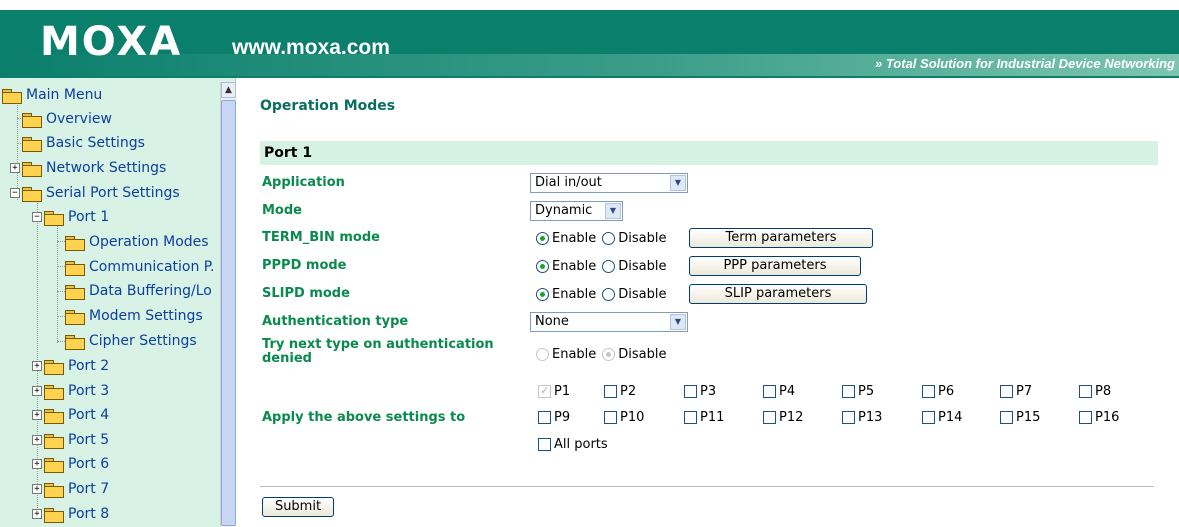  I want to click on port-checkbox-p4: P4, so click(779, 391).